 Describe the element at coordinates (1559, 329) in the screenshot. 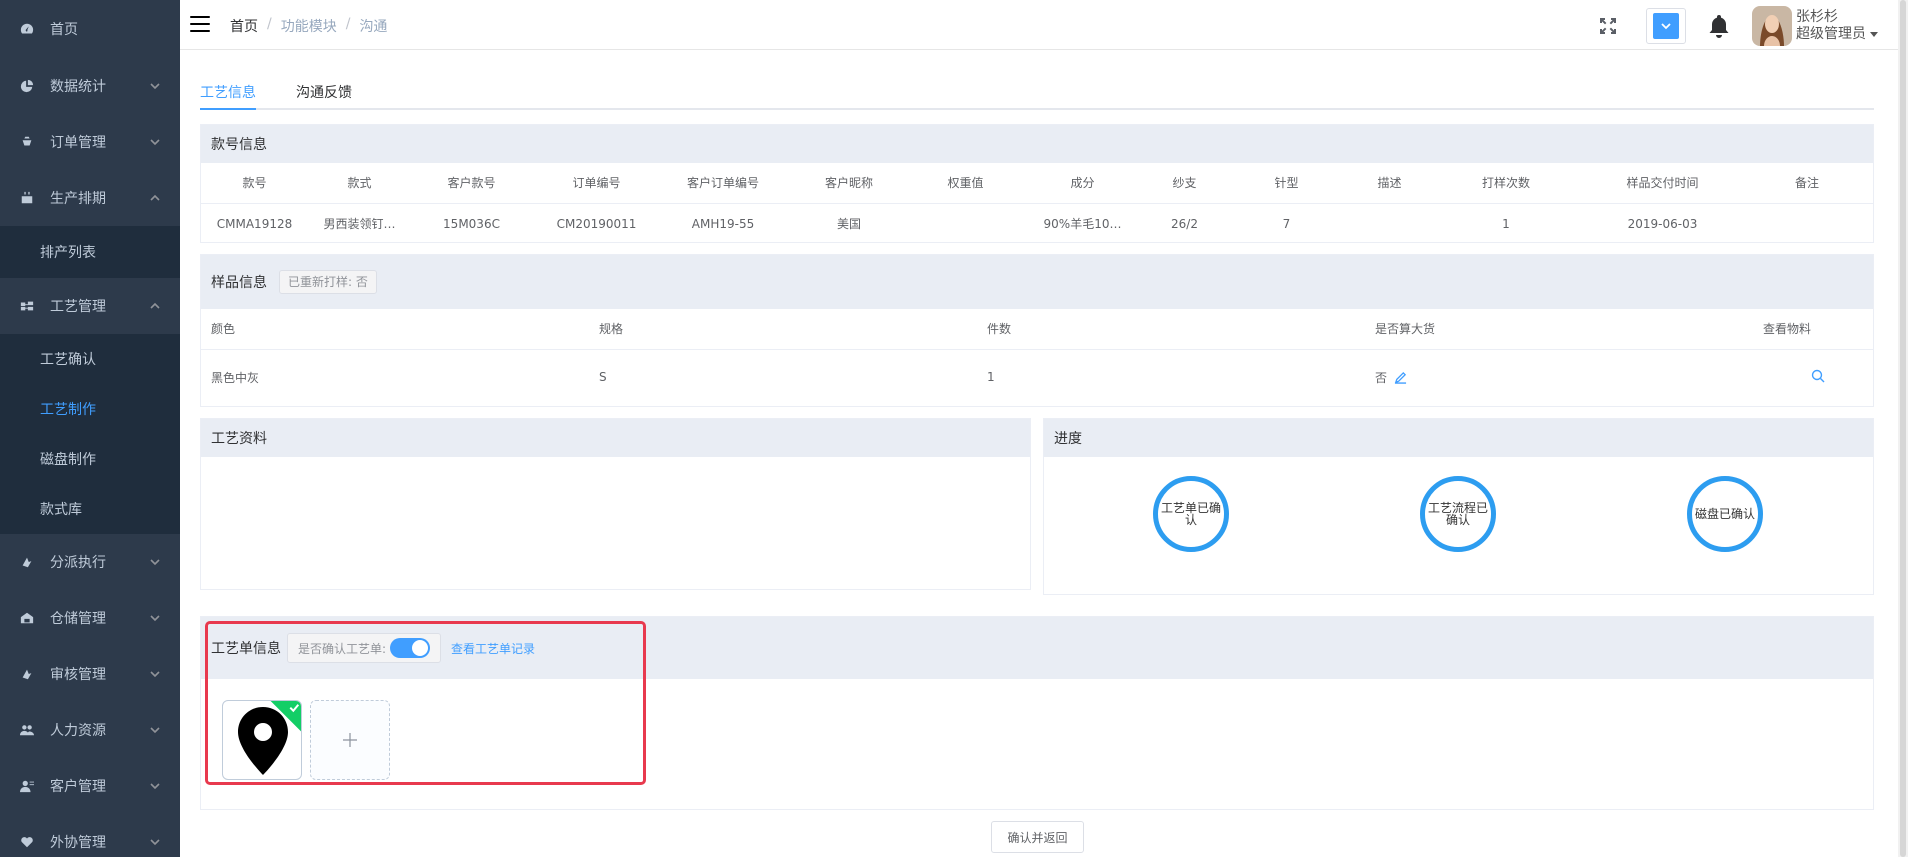

I see `column-header: 是否算大货` at that location.